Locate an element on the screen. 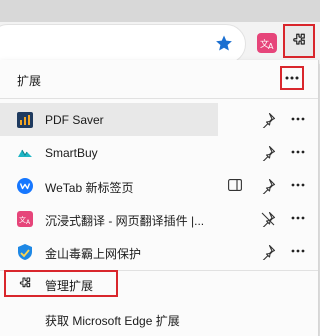 The image size is (320, 336). address-bar is located at coordinates (123, 44).